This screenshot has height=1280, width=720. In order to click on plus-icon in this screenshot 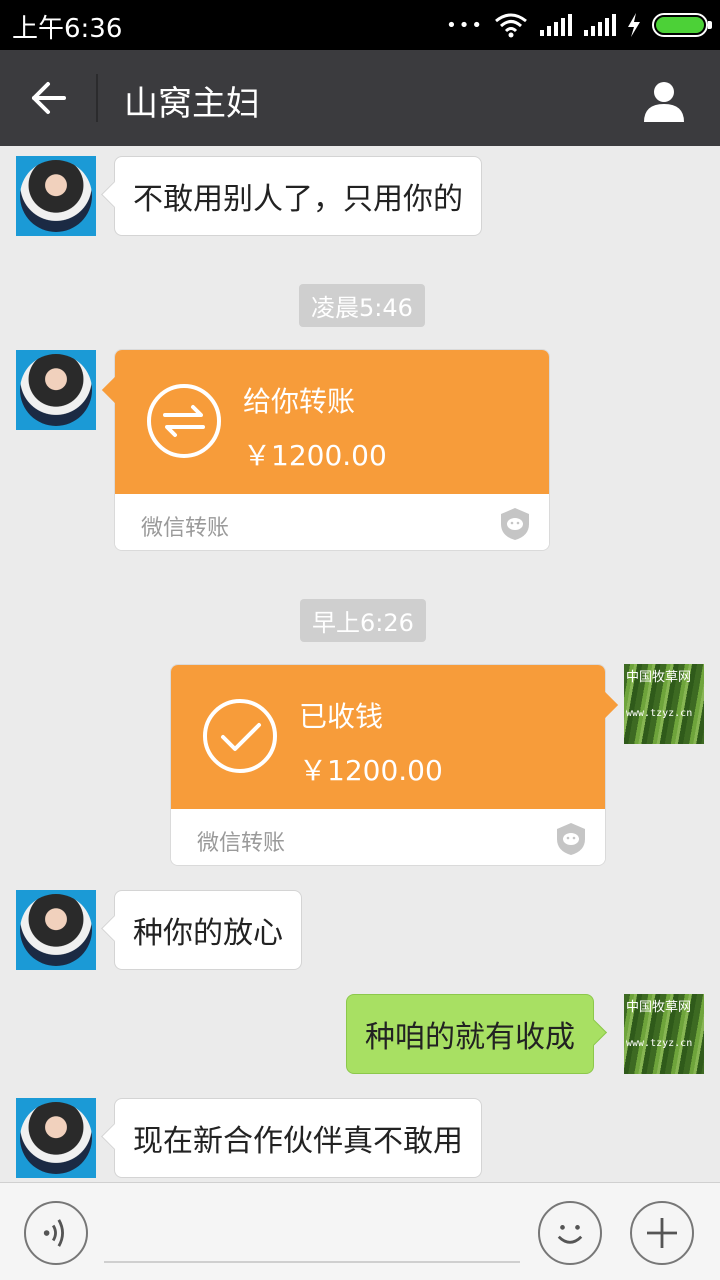, I will do `click(662, 1233)`.